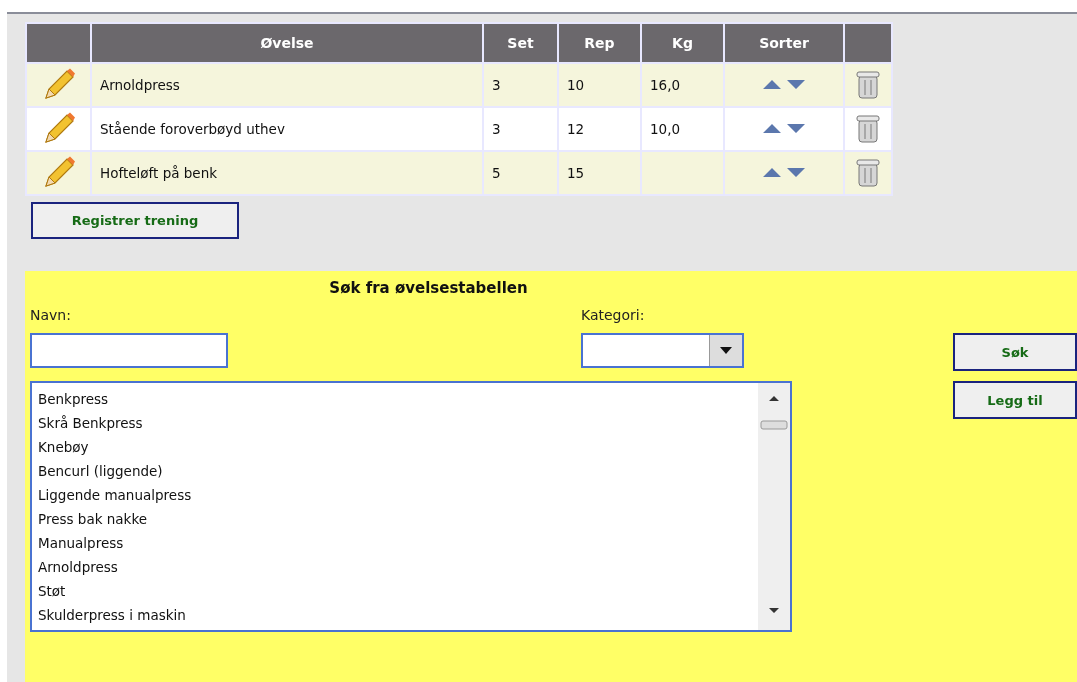  Describe the element at coordinates (115, 495) in the screenshot. I see `list-item: Liggende manualpress` at that location.